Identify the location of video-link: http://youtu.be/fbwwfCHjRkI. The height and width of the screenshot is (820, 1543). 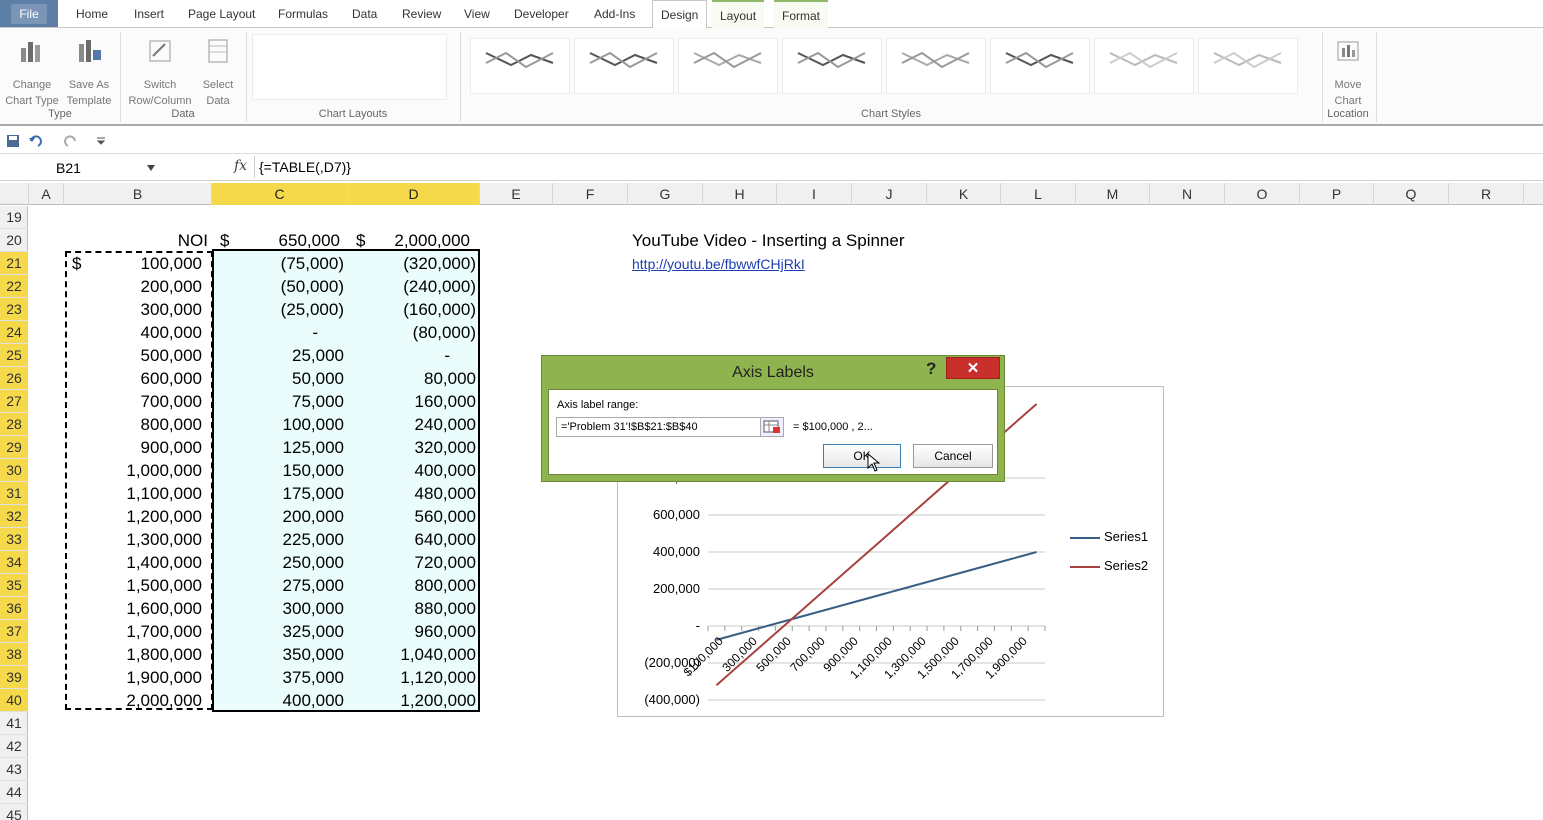
(718, 264).